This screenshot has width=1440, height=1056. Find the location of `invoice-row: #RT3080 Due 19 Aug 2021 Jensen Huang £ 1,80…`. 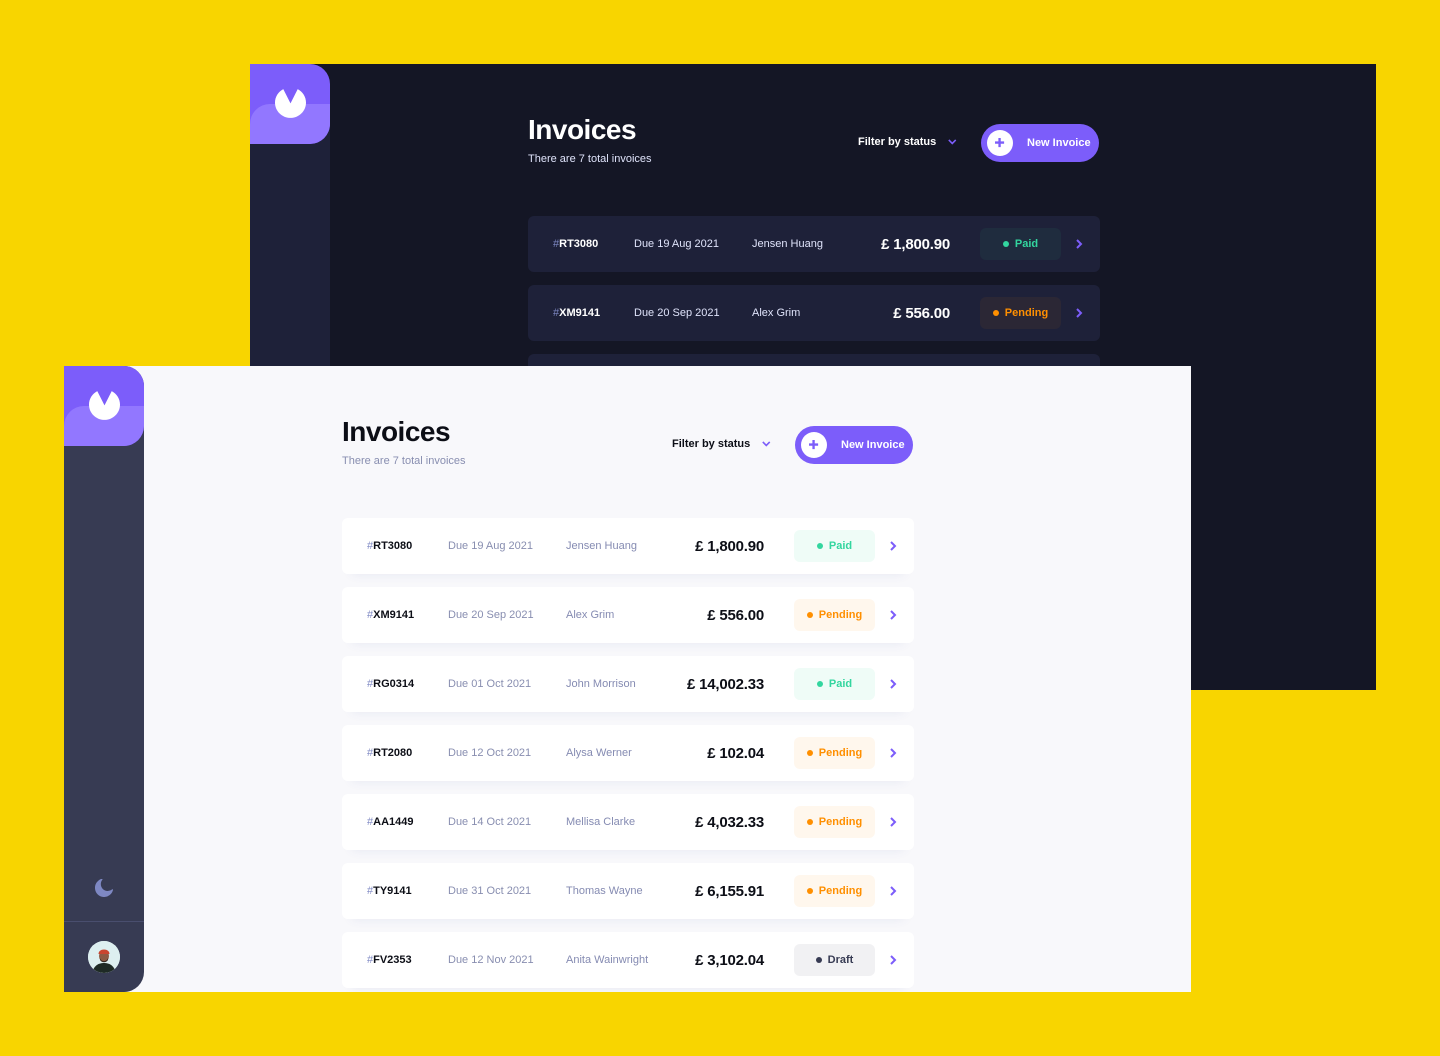

invoice-row: #RT3080 Due 19 Aug 2021 Jensen Huang £ 1,80… is located at coordinates (628, 546).